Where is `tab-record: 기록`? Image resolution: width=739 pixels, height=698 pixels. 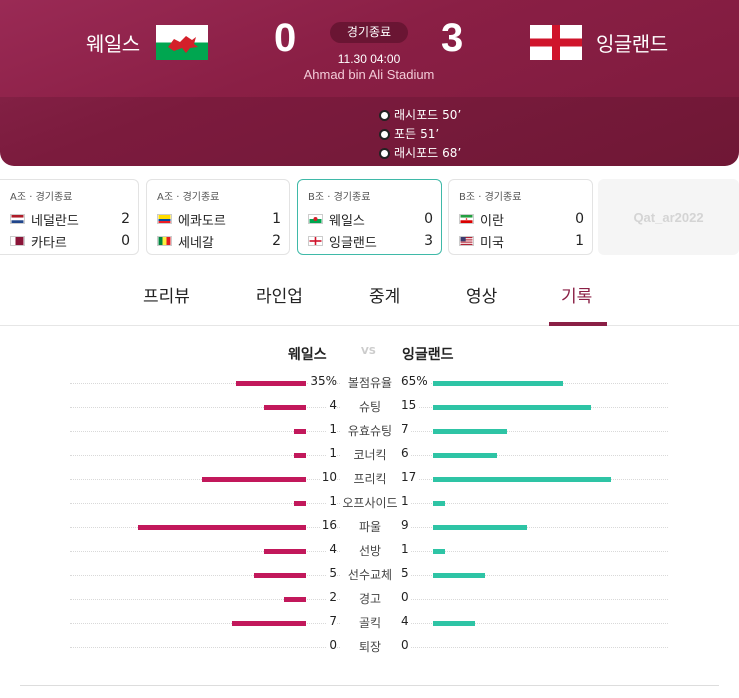
tab-record: 기록 is located at coordinates (576, 294).